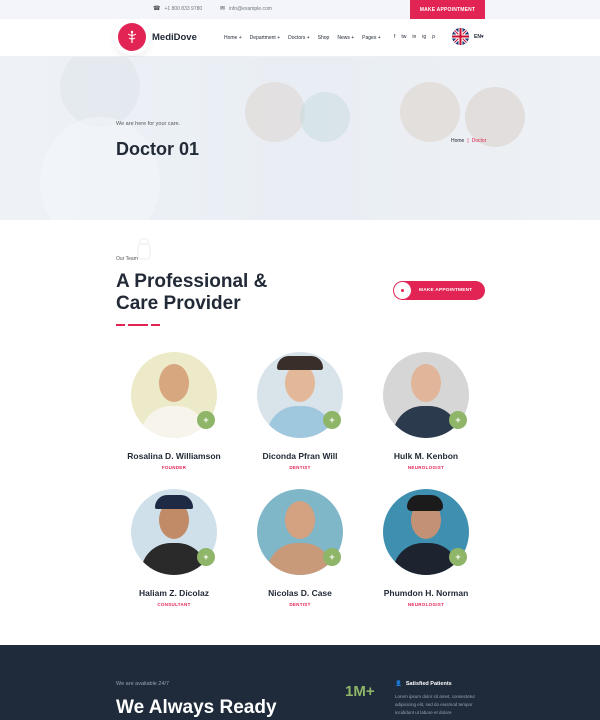  What do you see at coordinates (447, 9) in the screenshot?
I see `top-appointment-button: MAKE APPOINTMENT` at bounding box center [447, 9].